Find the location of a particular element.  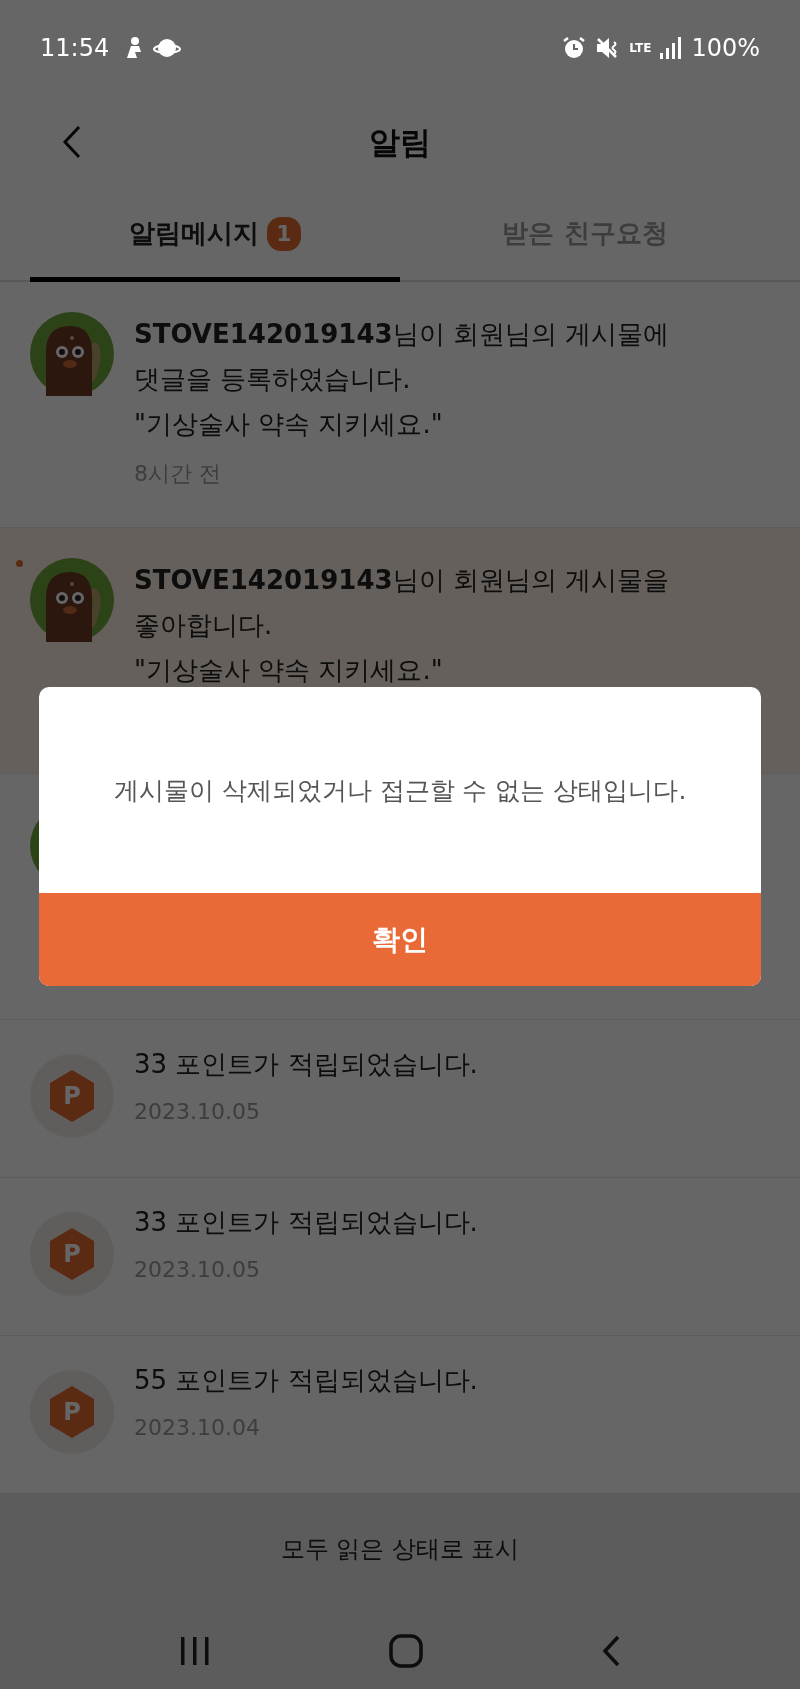

mark-all-read-button: 모두 읽은 상태로 표시 is located at coordinates (400, 1549).